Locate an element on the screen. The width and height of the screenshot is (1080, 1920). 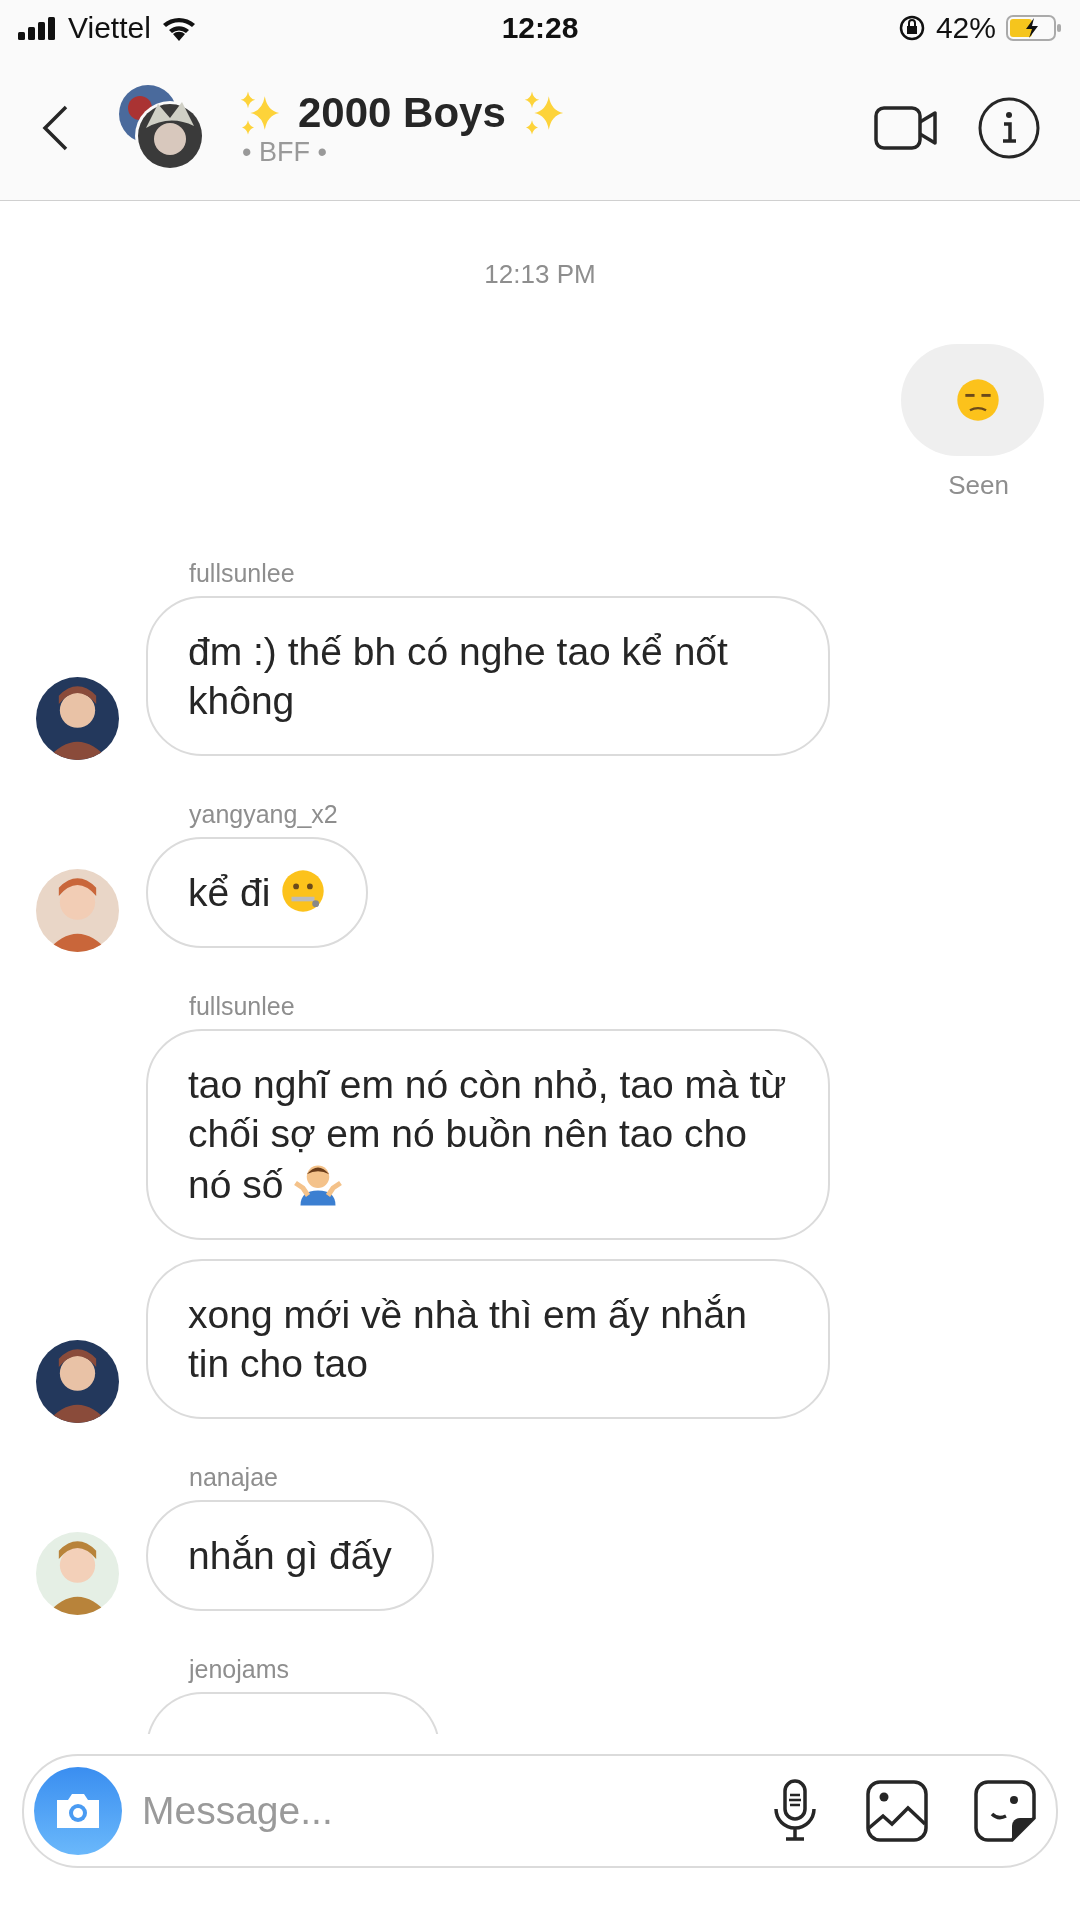
rotation-lock-icon is located at coordinates (911, 28).